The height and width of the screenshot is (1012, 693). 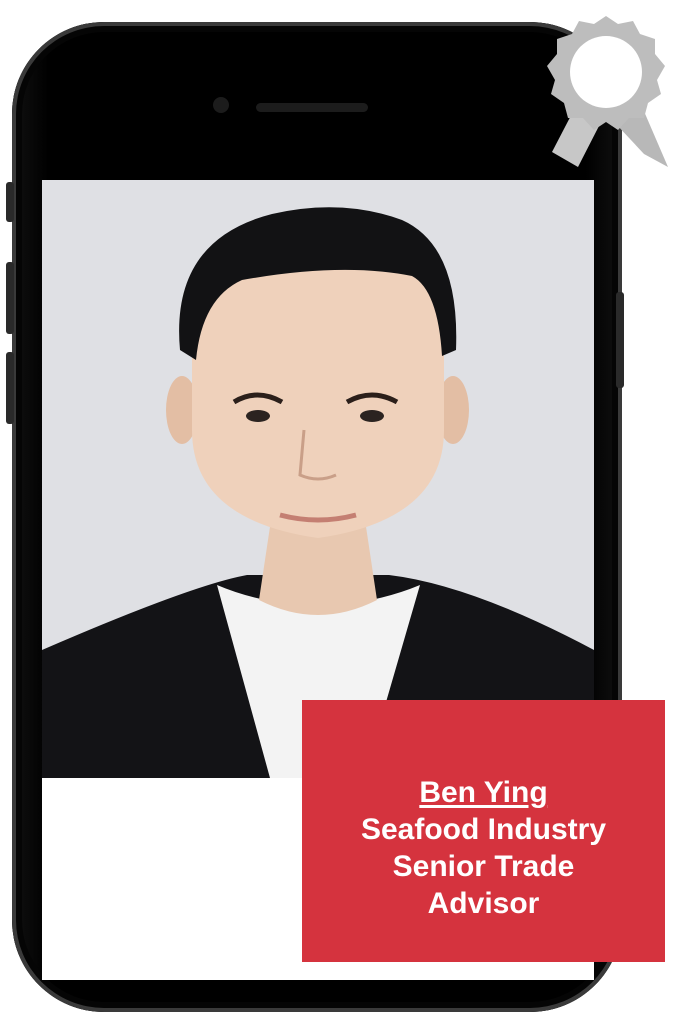 I want to click on advisor-title-line: Advisor, so click(x=483, y=903).